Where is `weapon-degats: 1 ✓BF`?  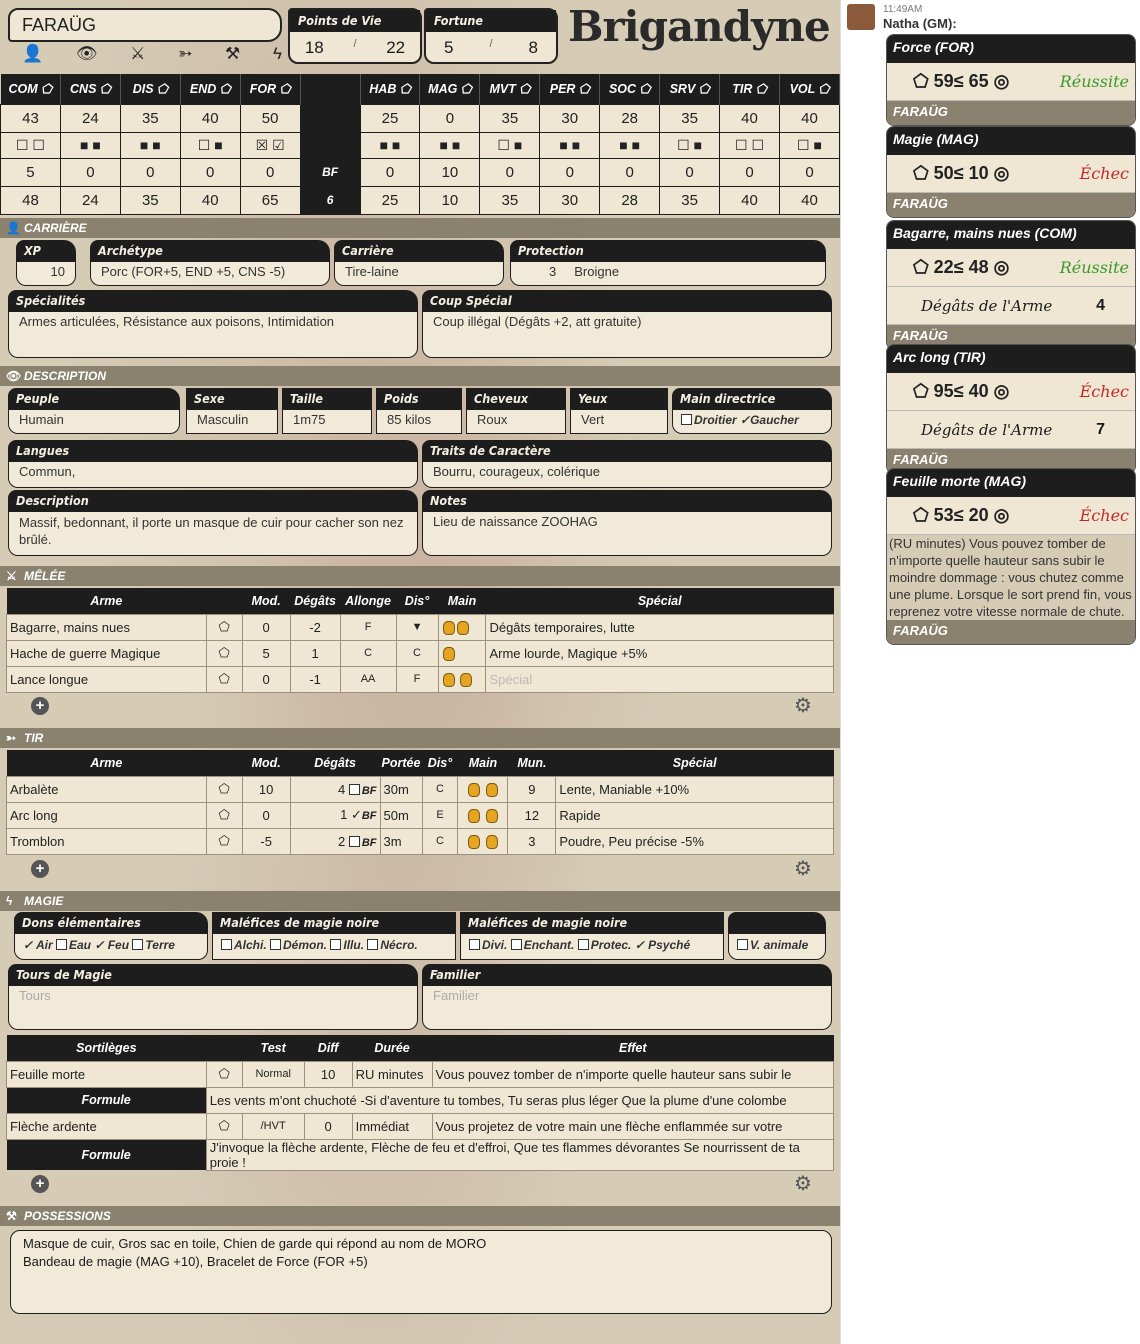 weapon-degats: 1 ✓BF is located at coordinates (335, 815).